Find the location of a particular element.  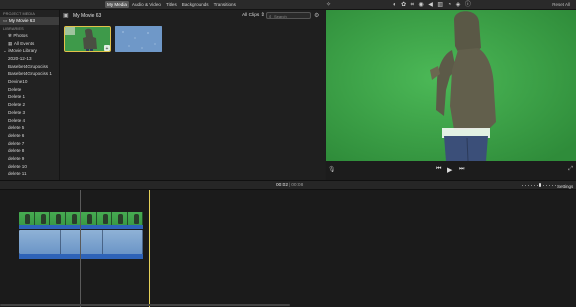

settings-button: Settings is located at coordinates (565, 186).